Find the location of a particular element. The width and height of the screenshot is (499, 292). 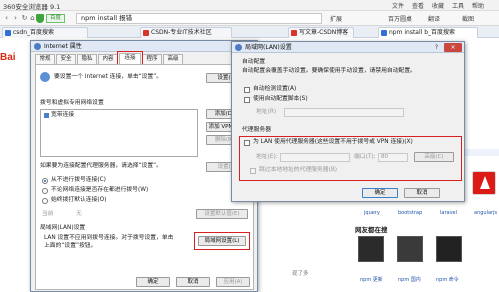

thumb-label-jquery: jquery is located at coordinates (372, 213).